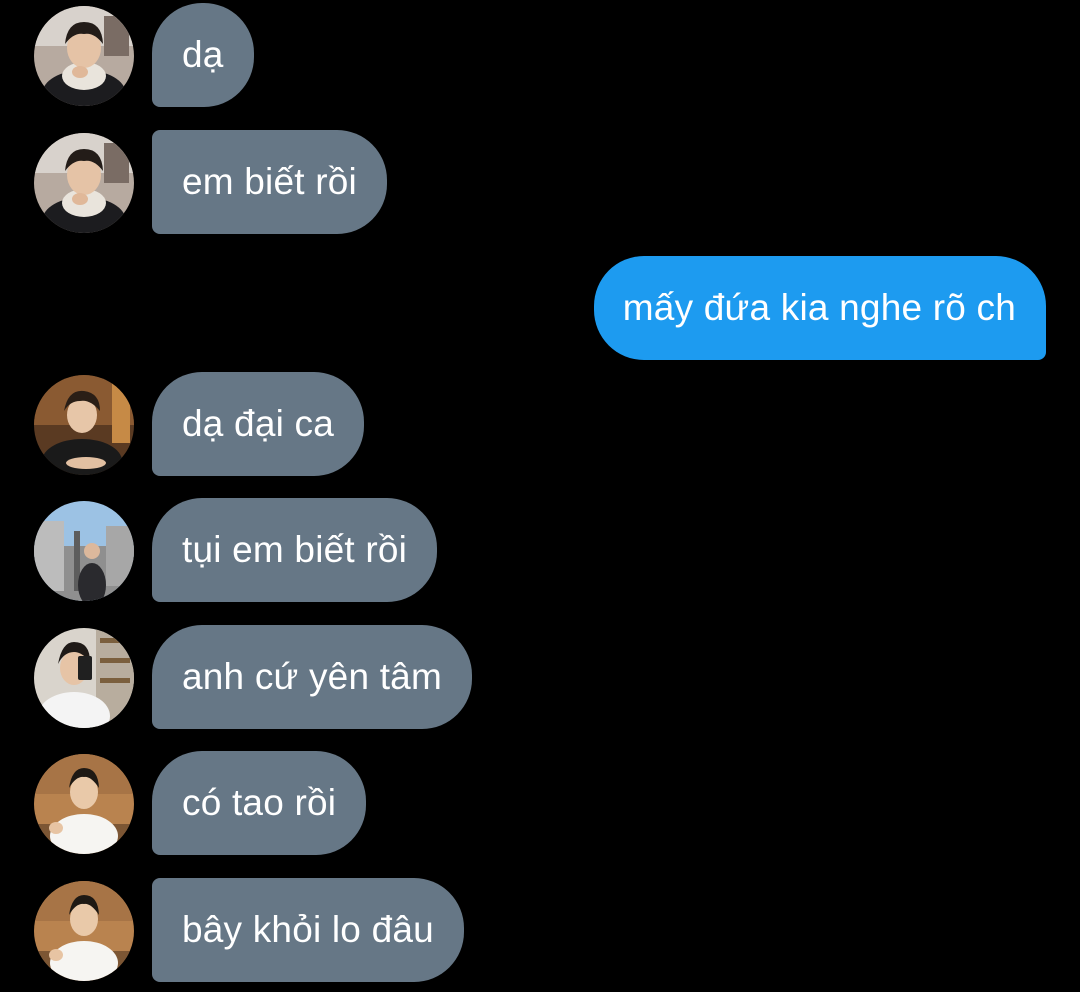  Describe the element at coordinates (308, 930) in the screenshot. I see `incoming-message-bubble: bây khỏi lo đâu` at that location.